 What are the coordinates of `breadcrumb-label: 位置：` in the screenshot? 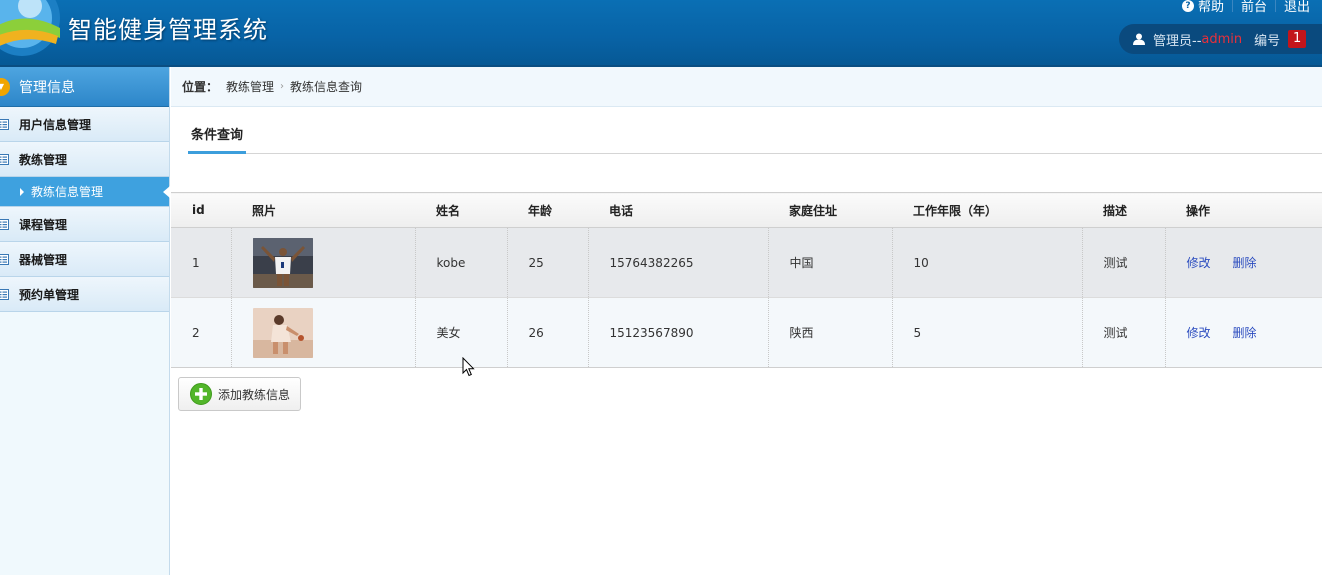 It's located at (200, 87).